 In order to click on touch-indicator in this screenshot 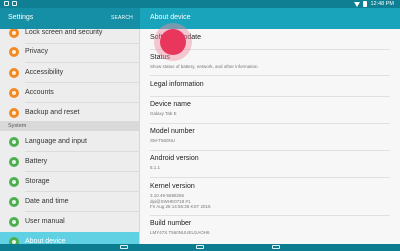, I will do `click(173, 42)`.